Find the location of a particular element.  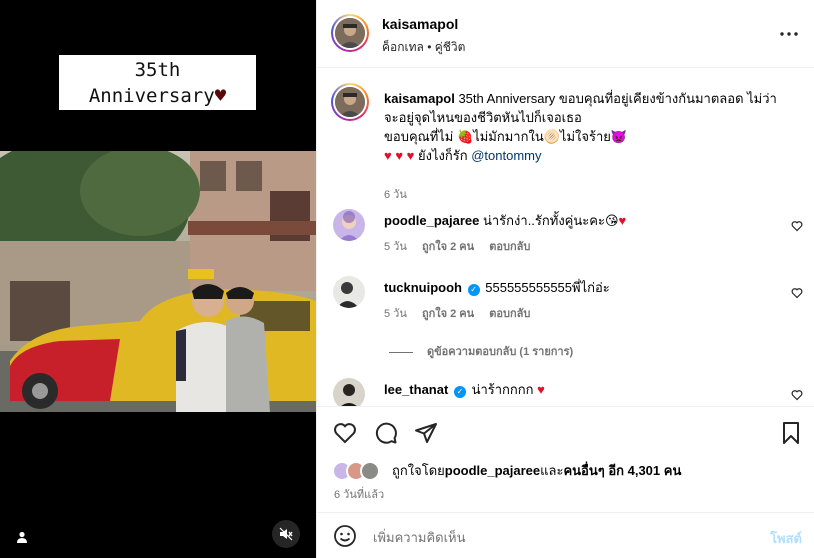

overlay-line-1: 35th is located at coordinates (157, 70).